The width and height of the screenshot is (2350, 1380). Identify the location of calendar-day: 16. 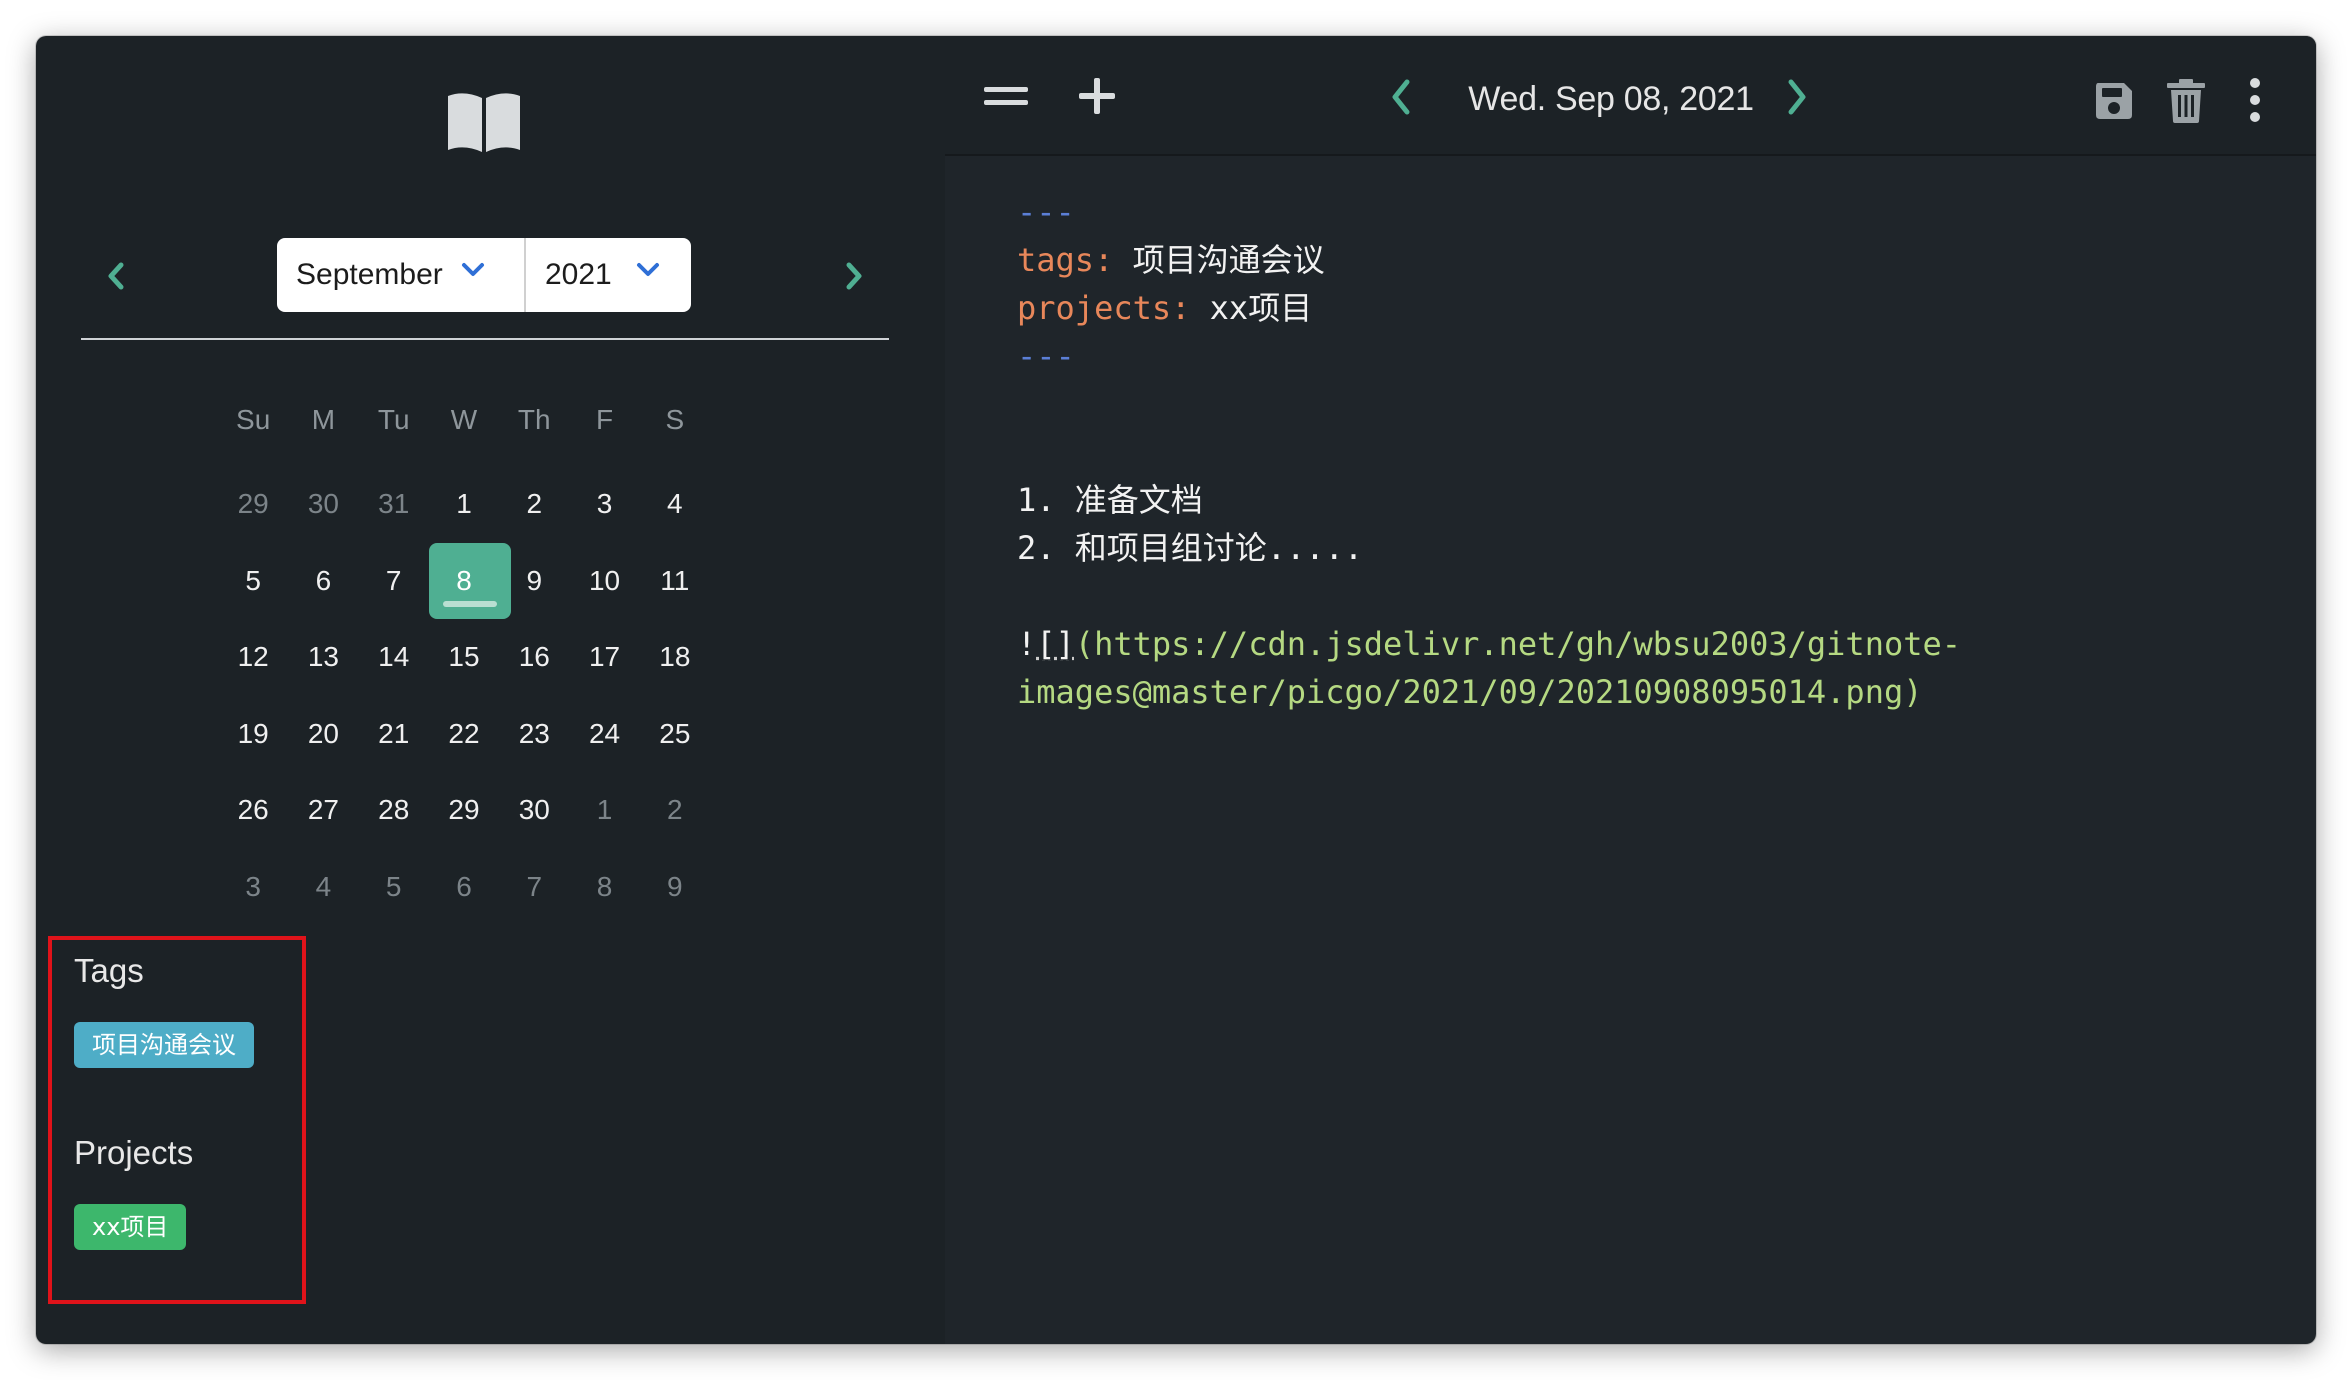
(534, 657).